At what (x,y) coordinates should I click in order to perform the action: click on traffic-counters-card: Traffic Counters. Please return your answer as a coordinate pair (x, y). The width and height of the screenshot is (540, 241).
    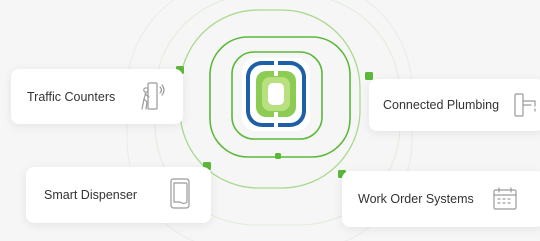
    Looking at the image, I should click on (97, 96).